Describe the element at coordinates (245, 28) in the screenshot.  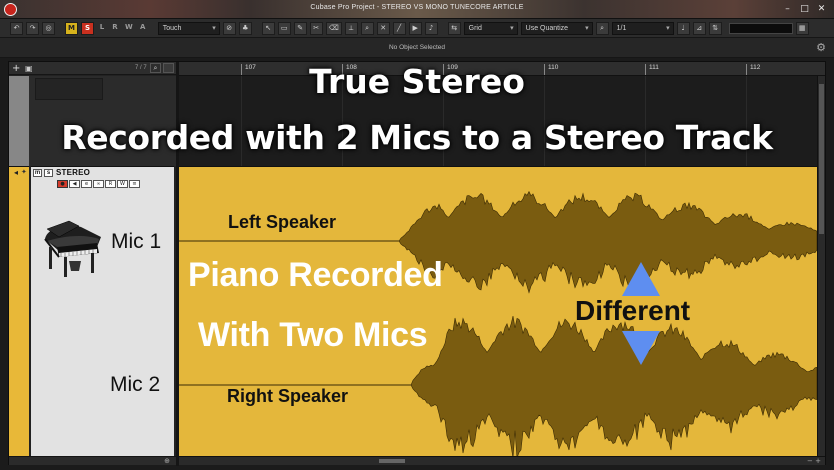
I see `color-icon: ♣` at that location.